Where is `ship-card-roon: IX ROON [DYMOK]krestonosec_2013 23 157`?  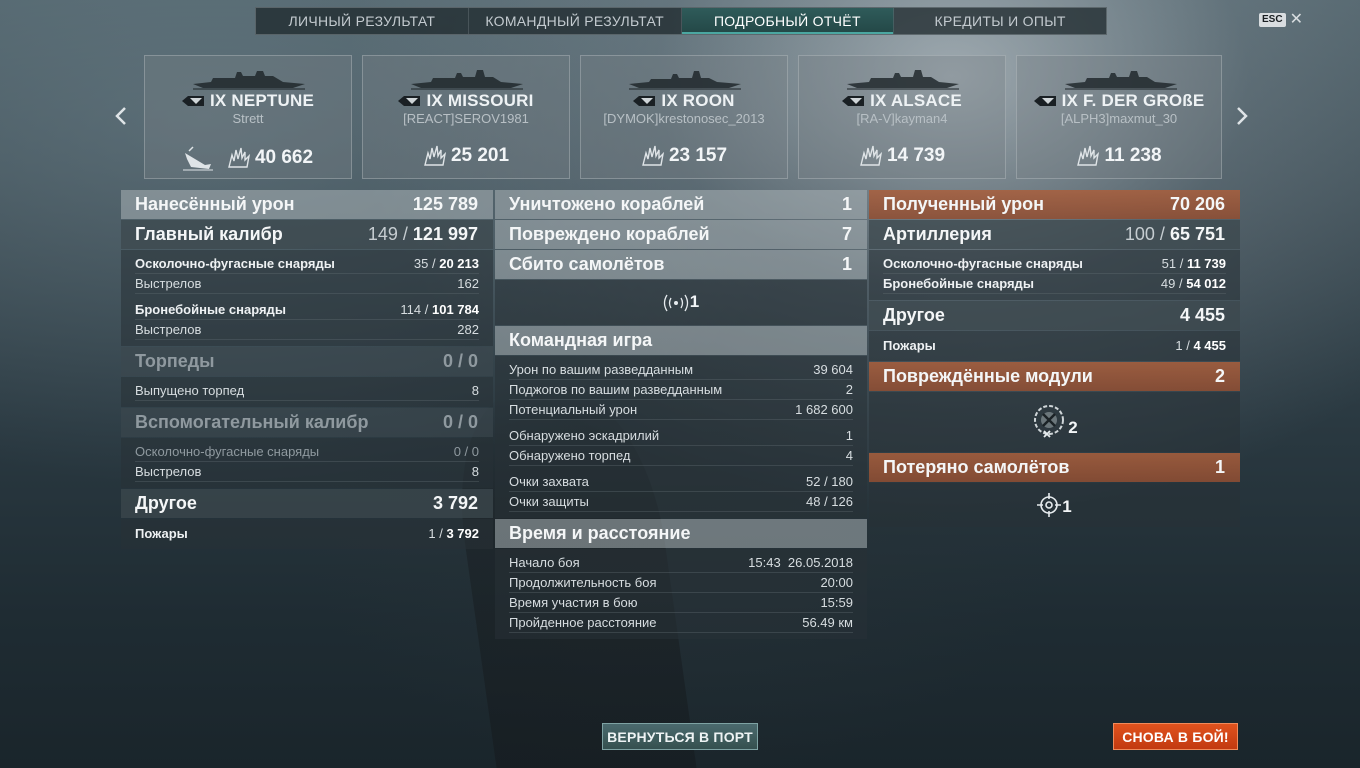
ship-card-roon: IX ROON [DYMOK]krestonosec_2013 23 157 is located at coordinates (684, 117).